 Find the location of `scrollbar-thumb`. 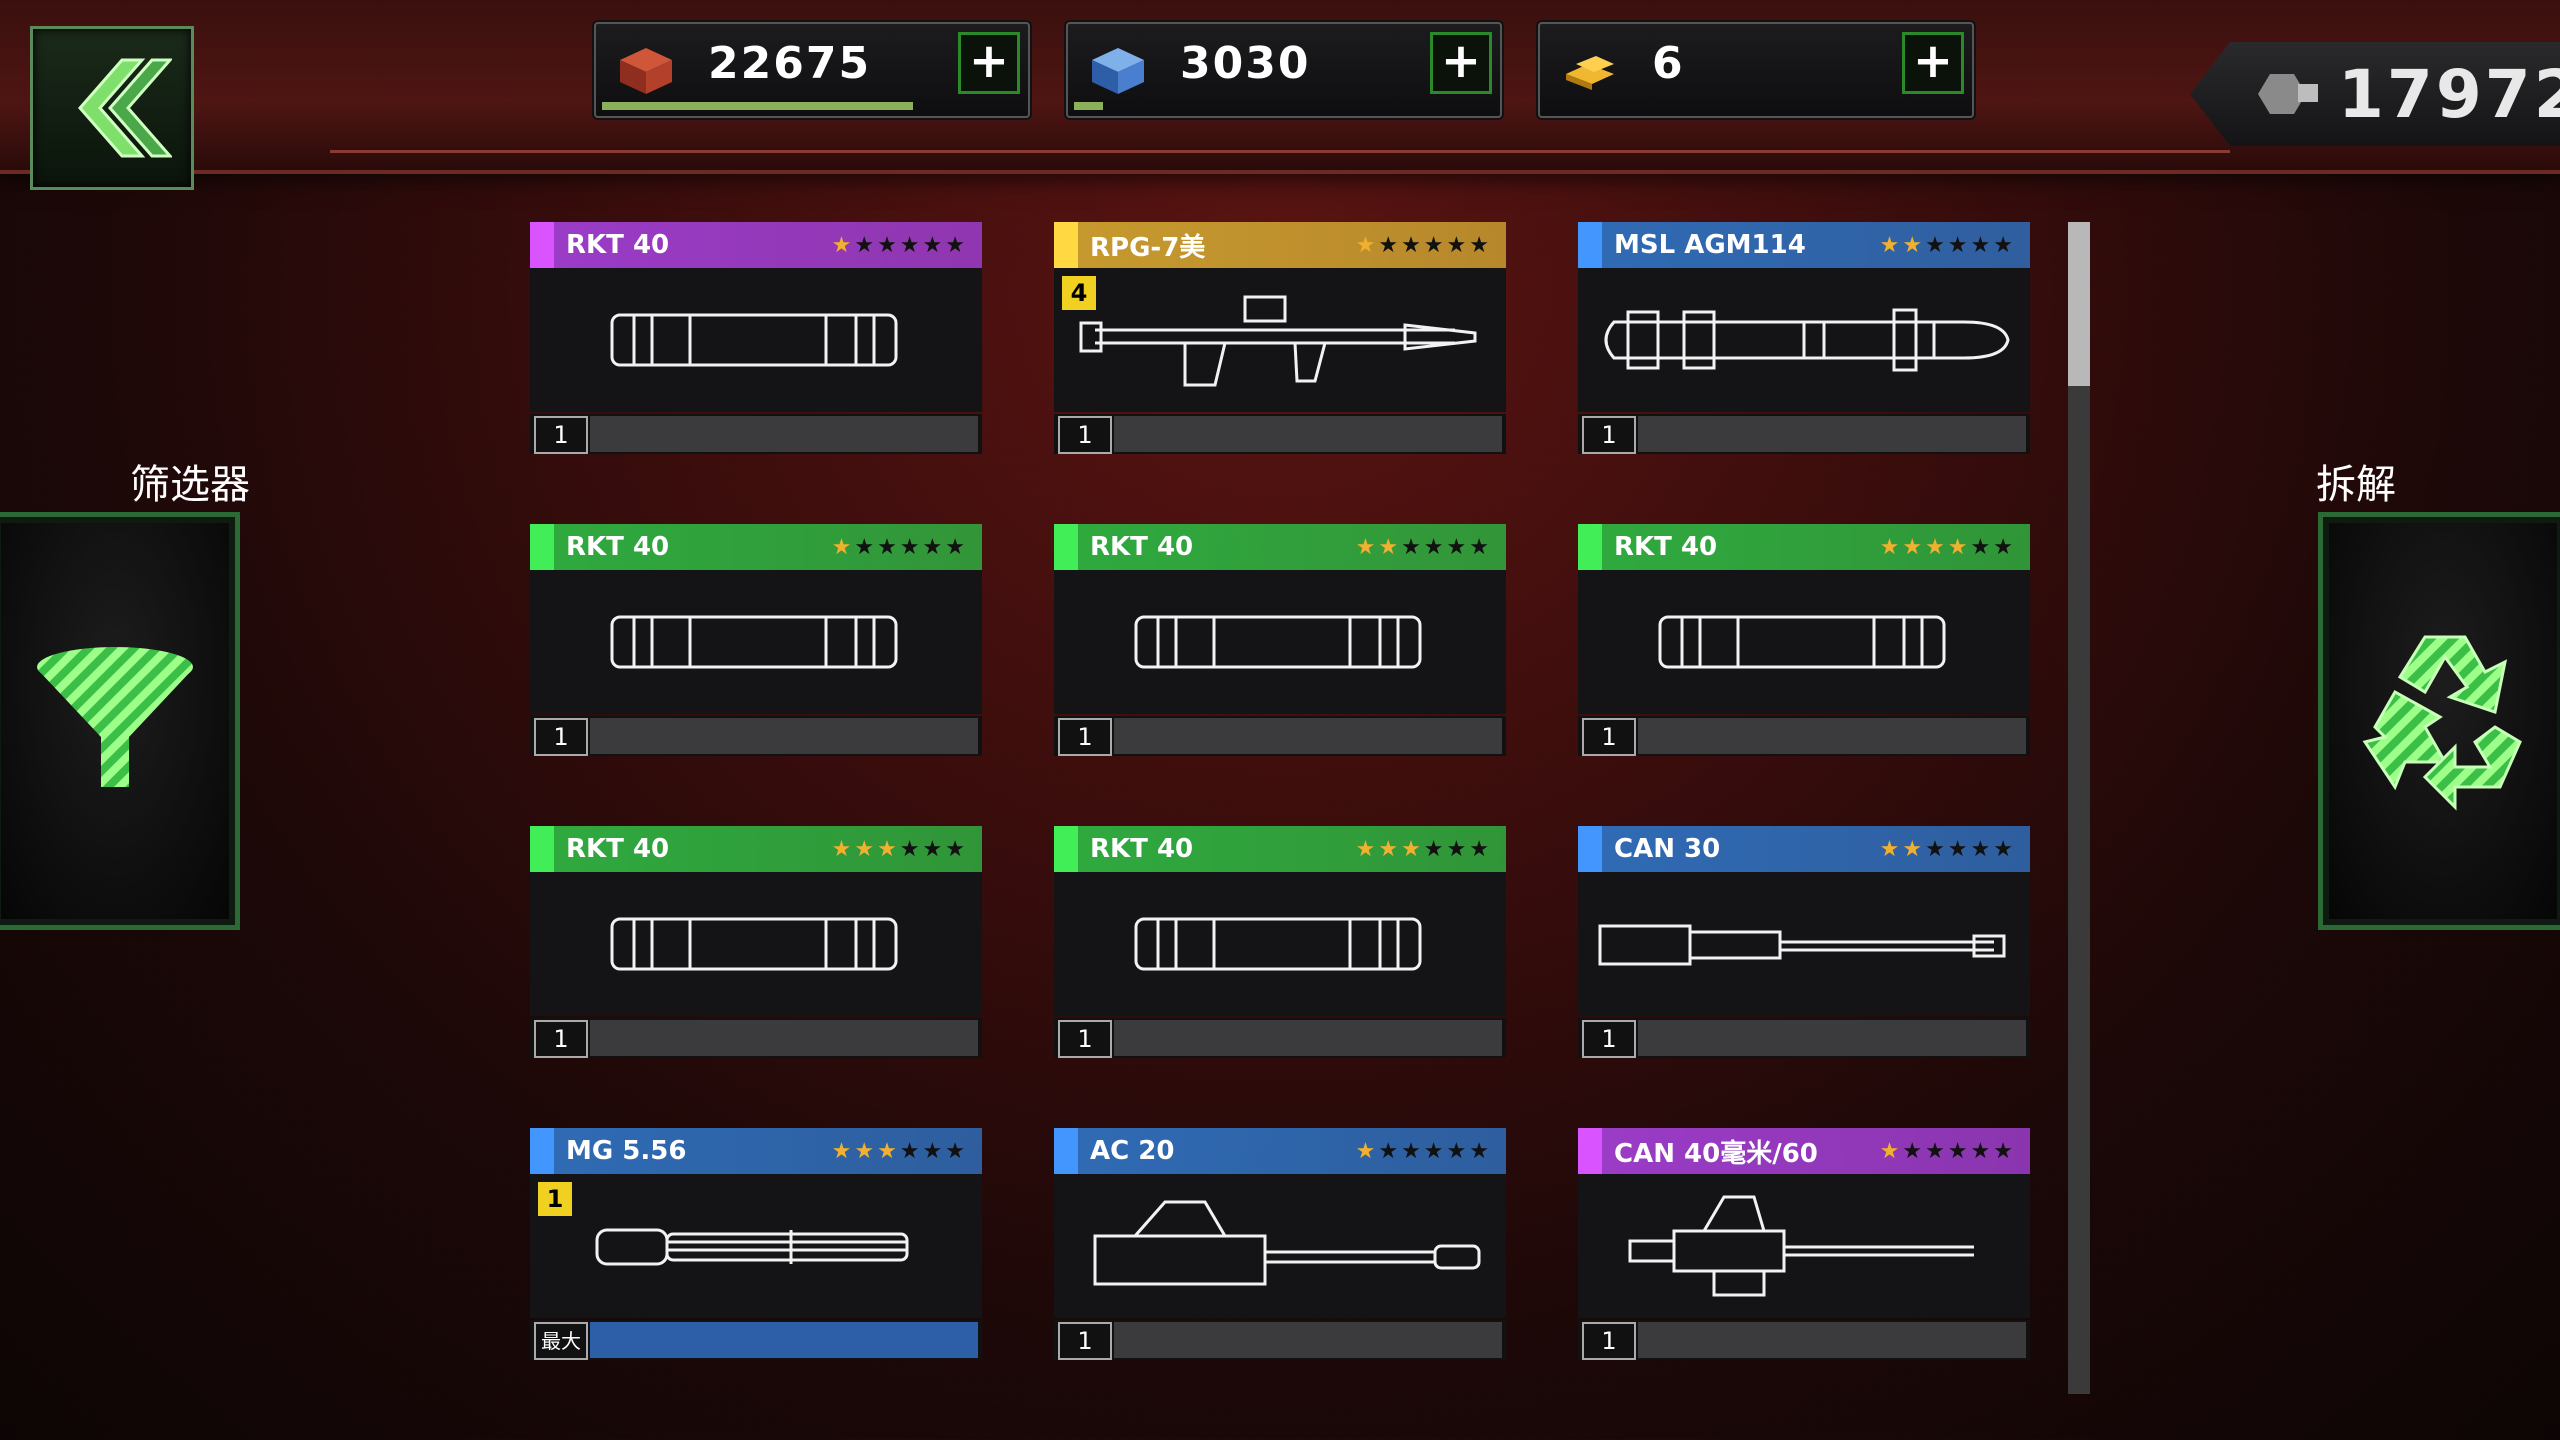

scrollbar-thumb is located at coordinates (2079, 304).